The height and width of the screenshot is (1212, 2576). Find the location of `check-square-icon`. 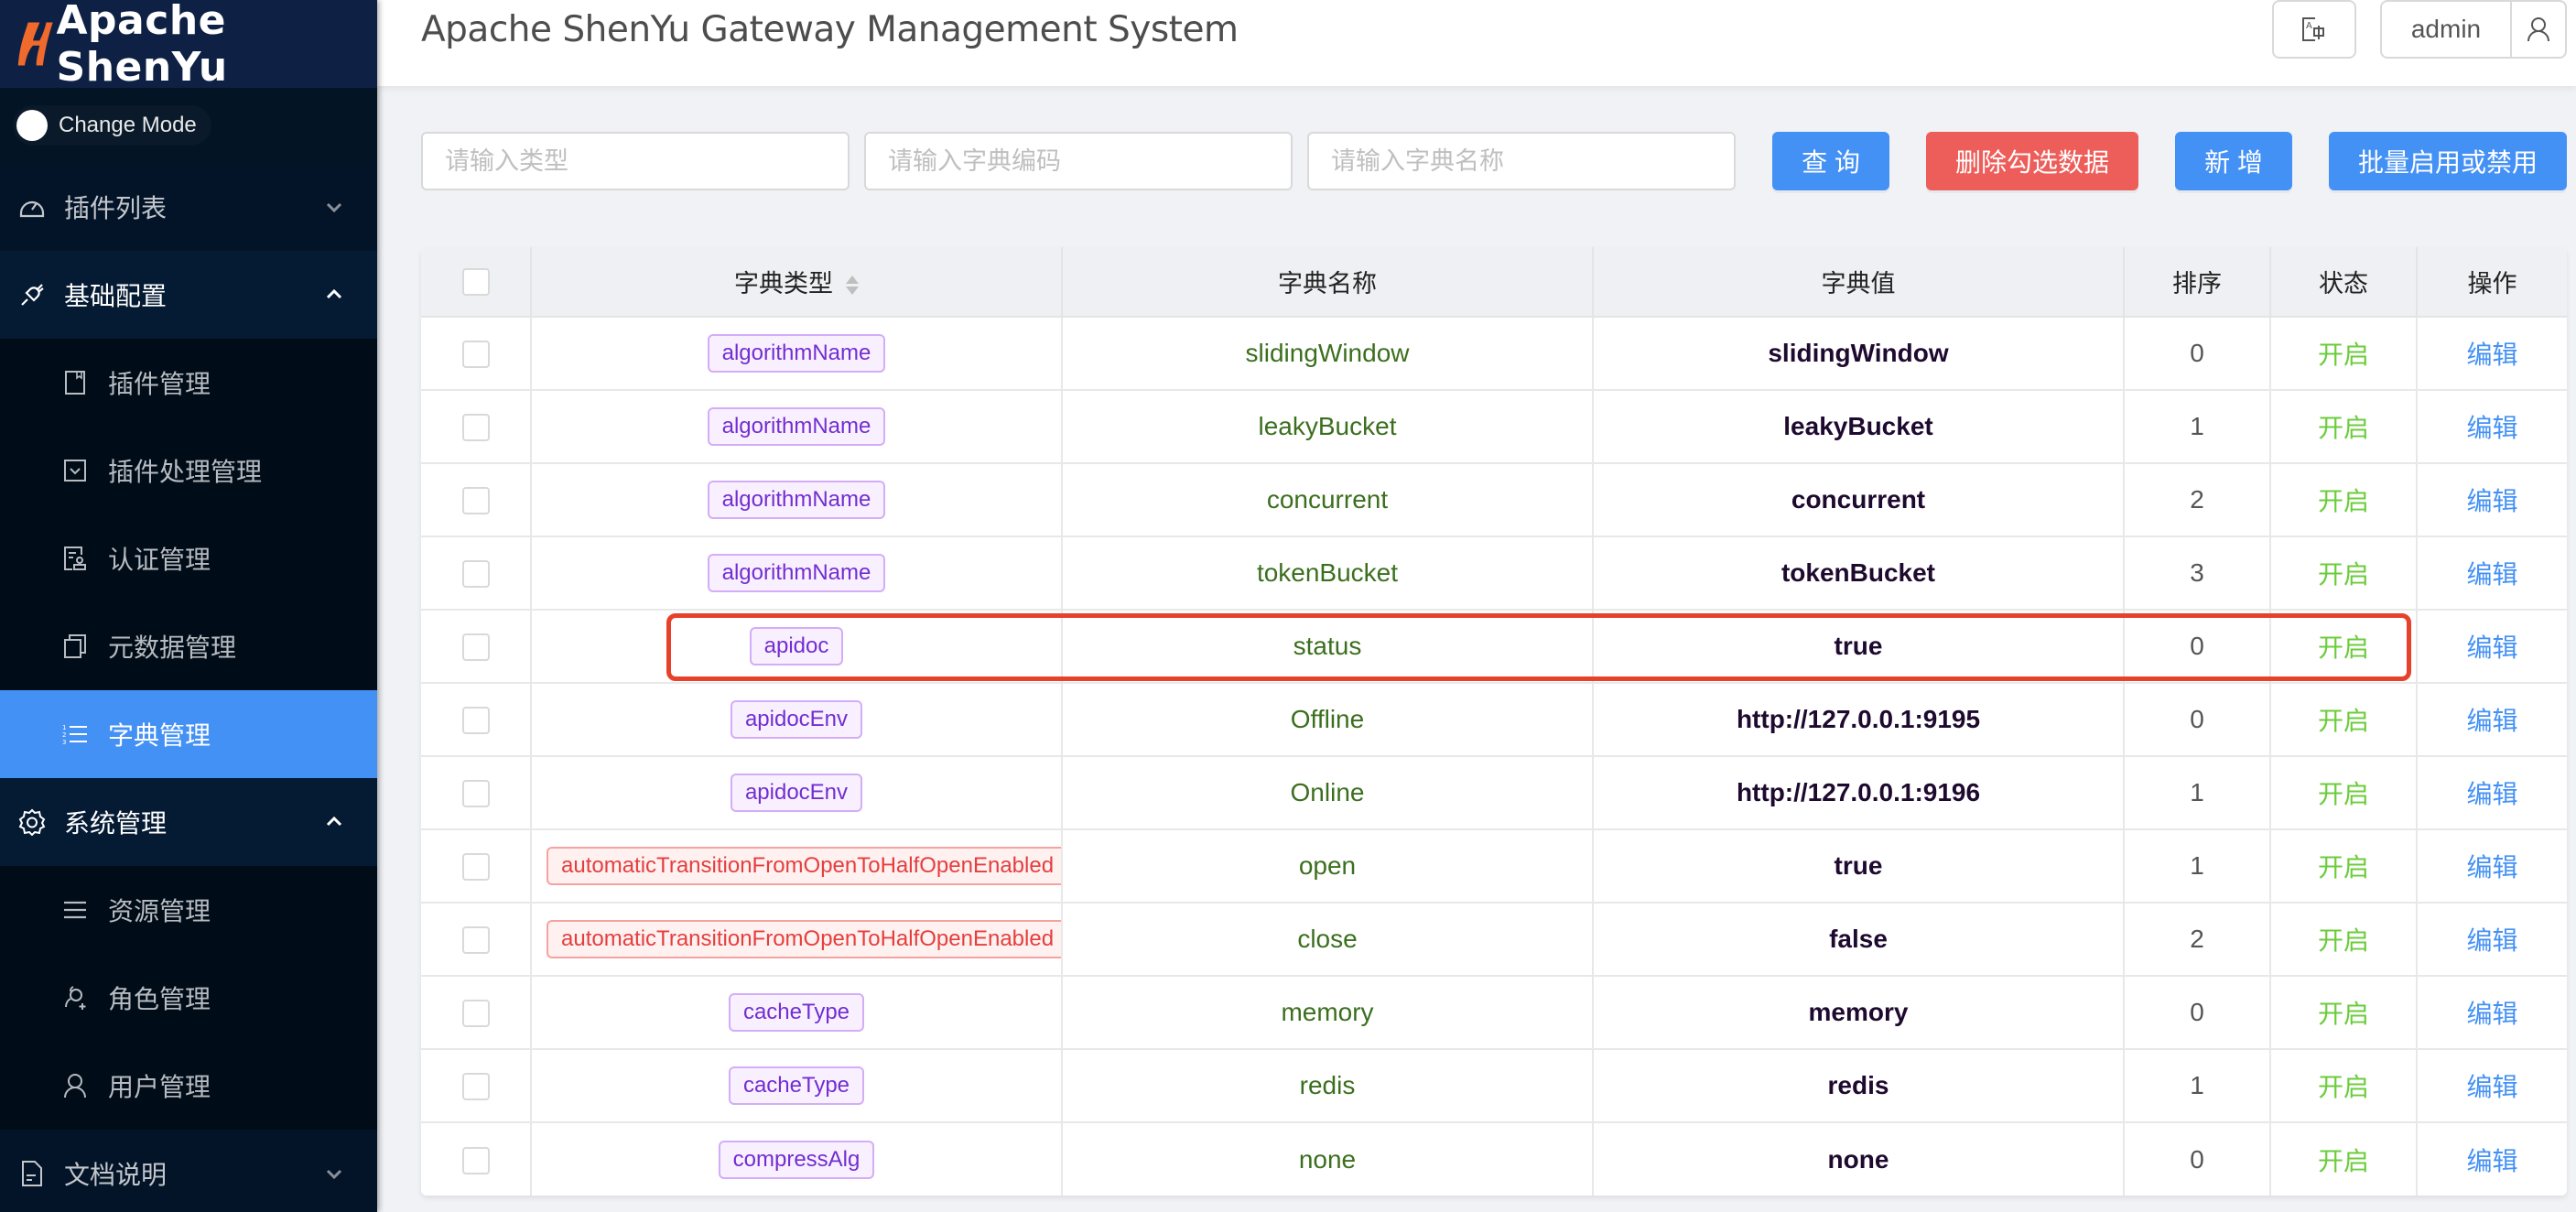

check-square-icon is located at coordinates (75, 470).